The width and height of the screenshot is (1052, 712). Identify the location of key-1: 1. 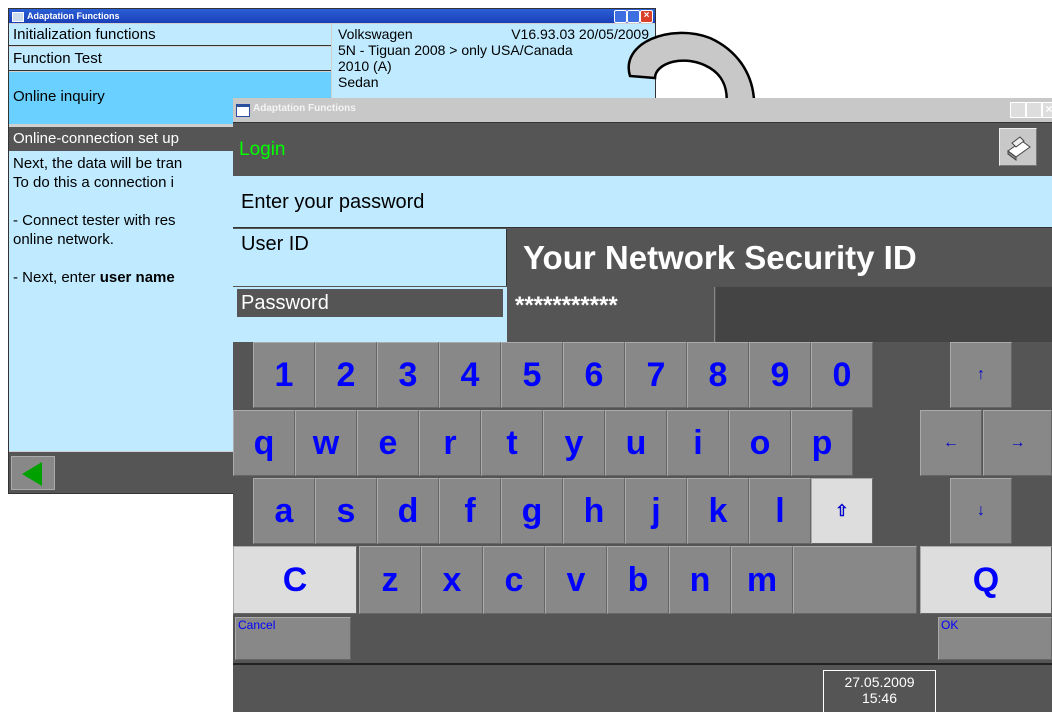
(284, 375).